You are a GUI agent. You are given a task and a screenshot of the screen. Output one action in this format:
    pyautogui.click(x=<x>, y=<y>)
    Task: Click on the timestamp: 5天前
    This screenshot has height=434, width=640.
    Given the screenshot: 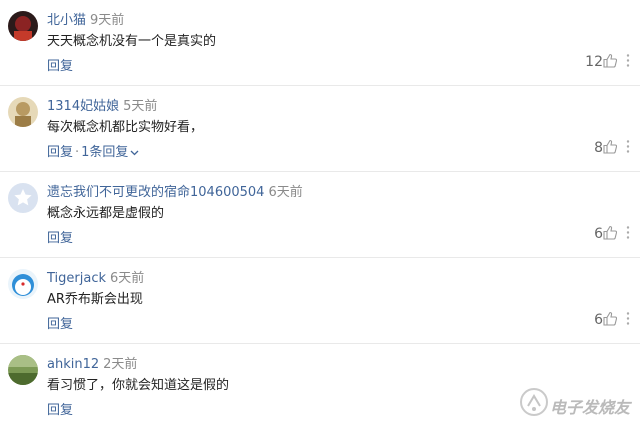 What is the action you would take?
    pyautogui.click(x=140, y=106)
    